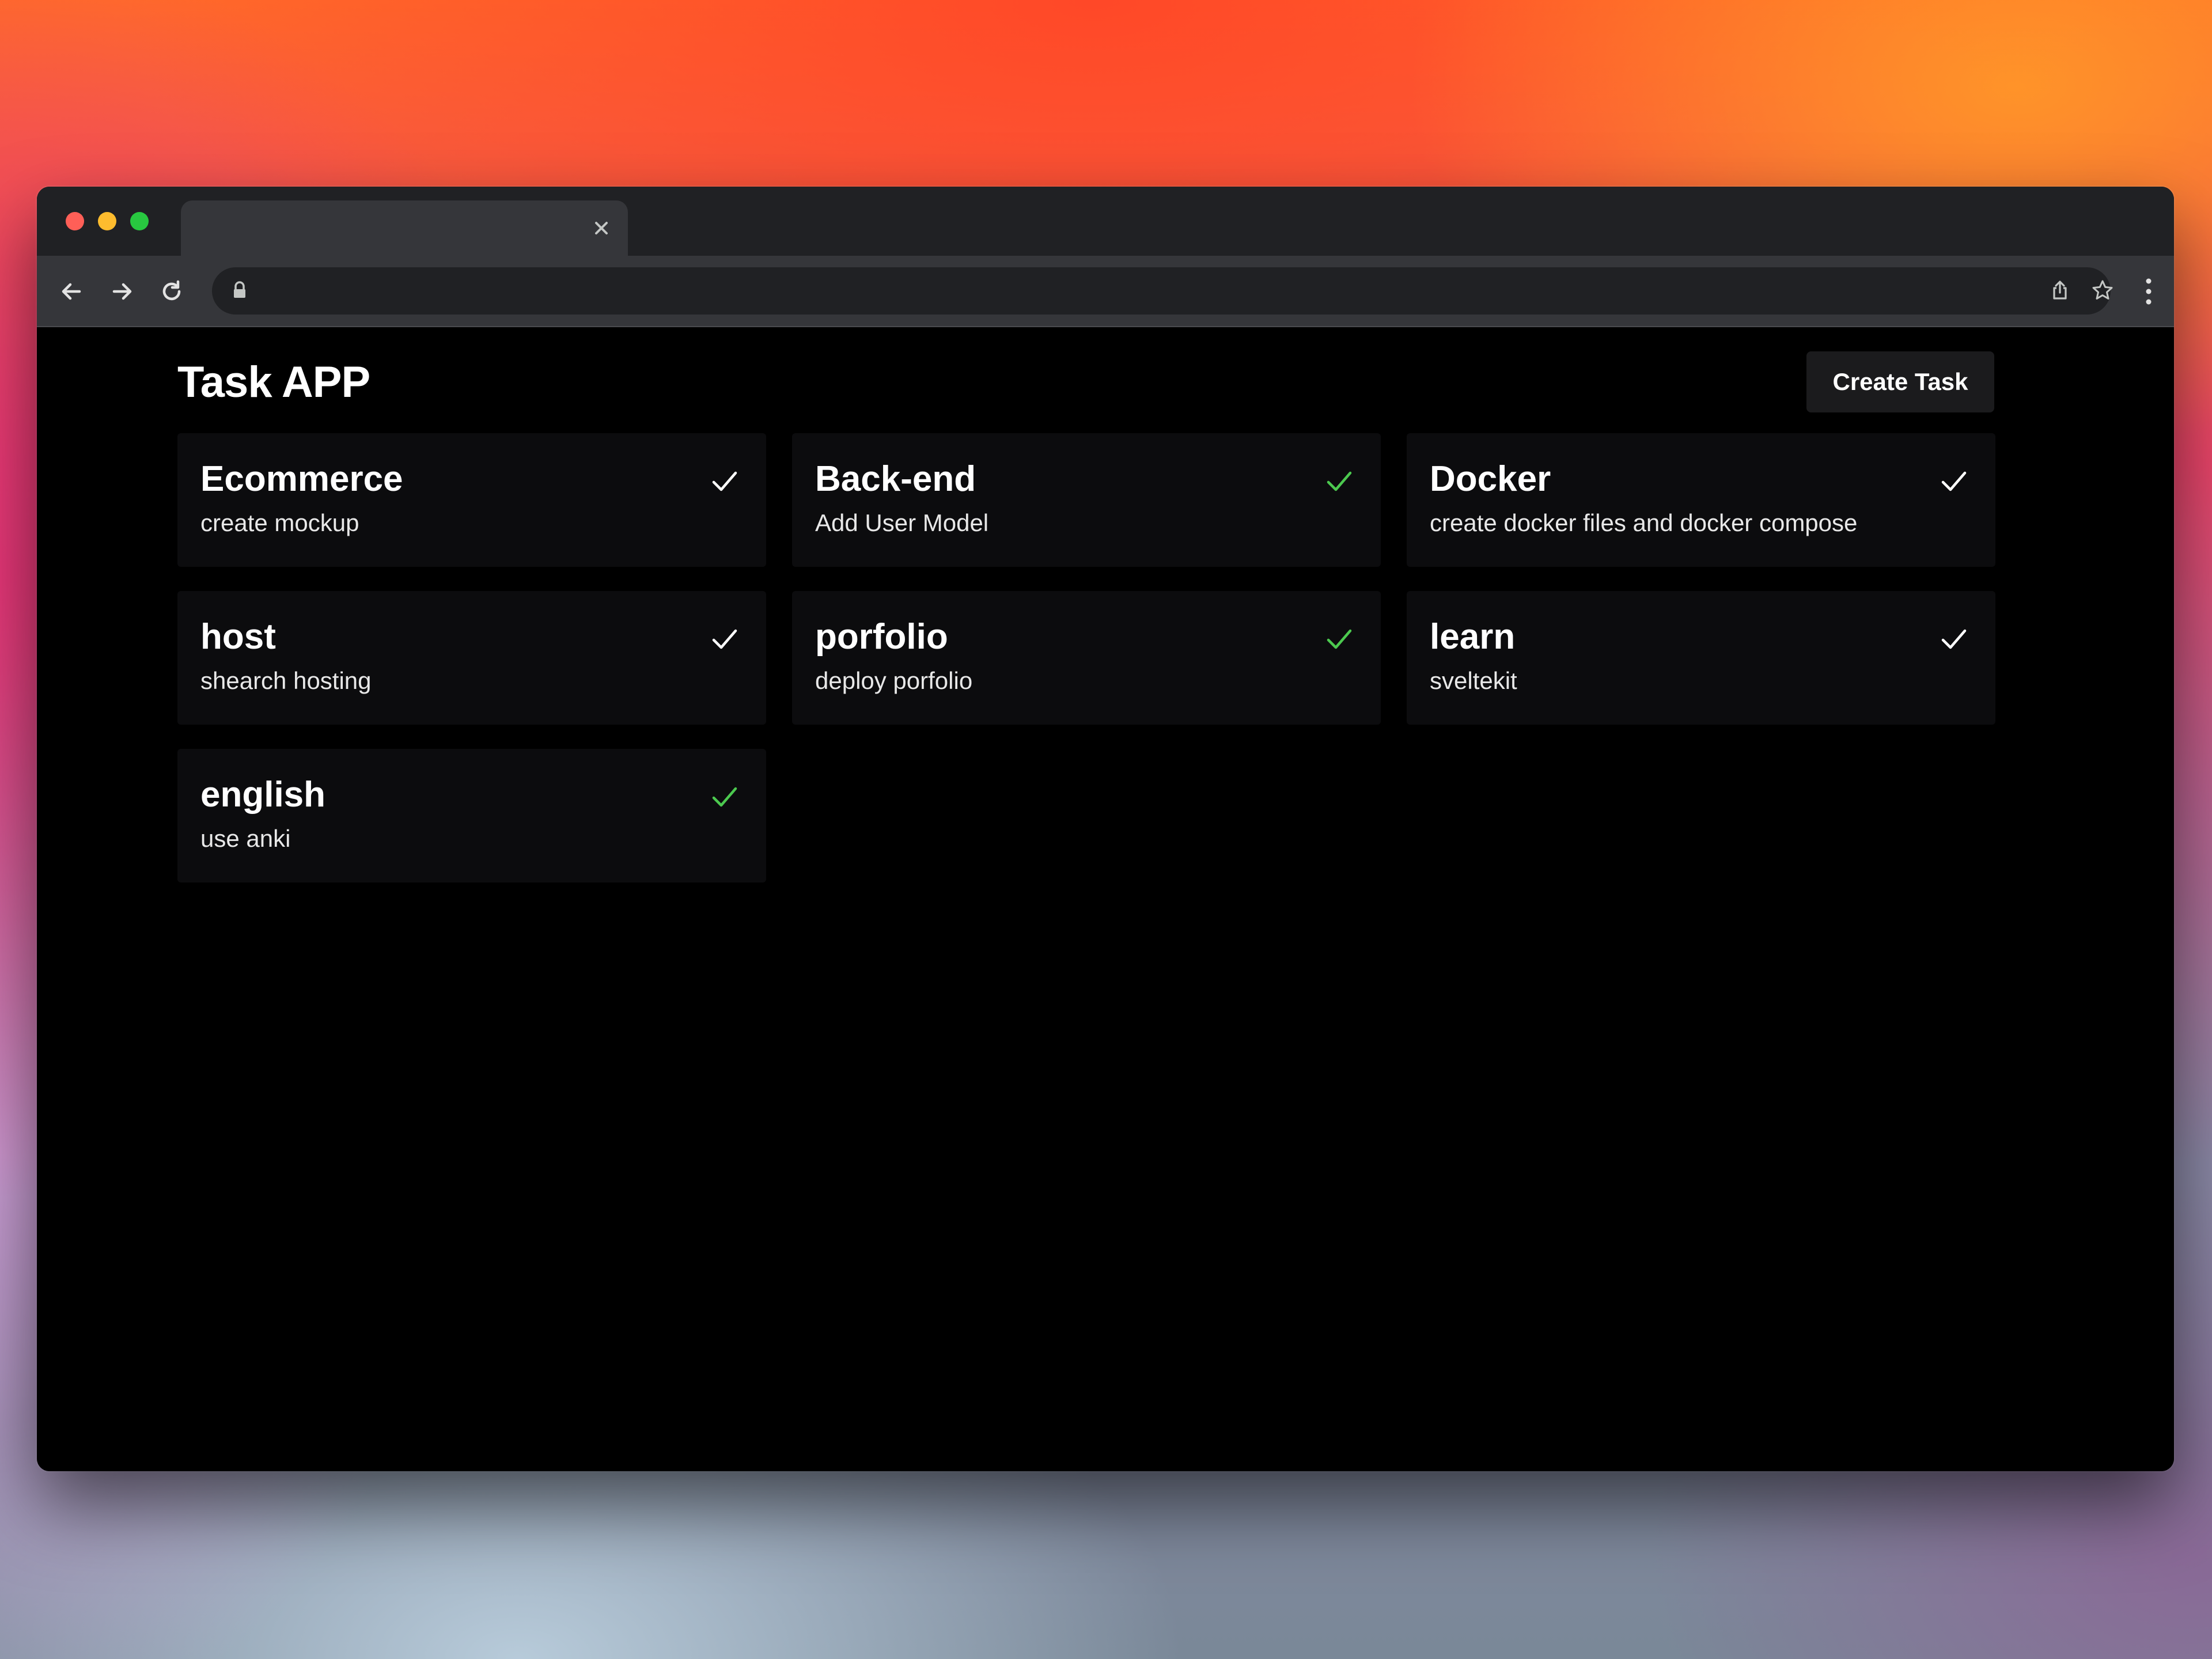 The width and height of the screenshot is (2212, 1659). Describe the element at coordinates (139, 221) in the screenshot. I see `window-zoom-button` at that location.